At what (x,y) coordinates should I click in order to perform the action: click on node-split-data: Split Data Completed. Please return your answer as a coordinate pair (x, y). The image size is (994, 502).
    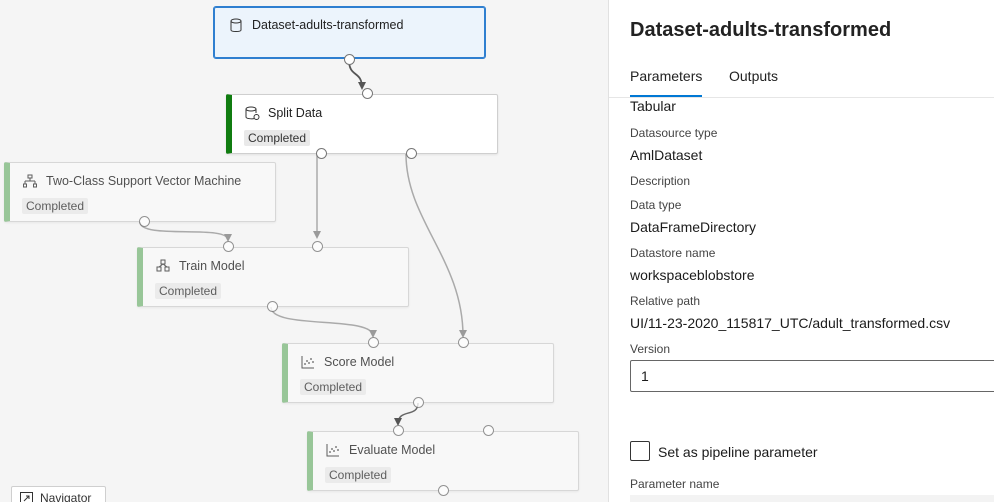
    Looking at the image, I should click on (362, 123).